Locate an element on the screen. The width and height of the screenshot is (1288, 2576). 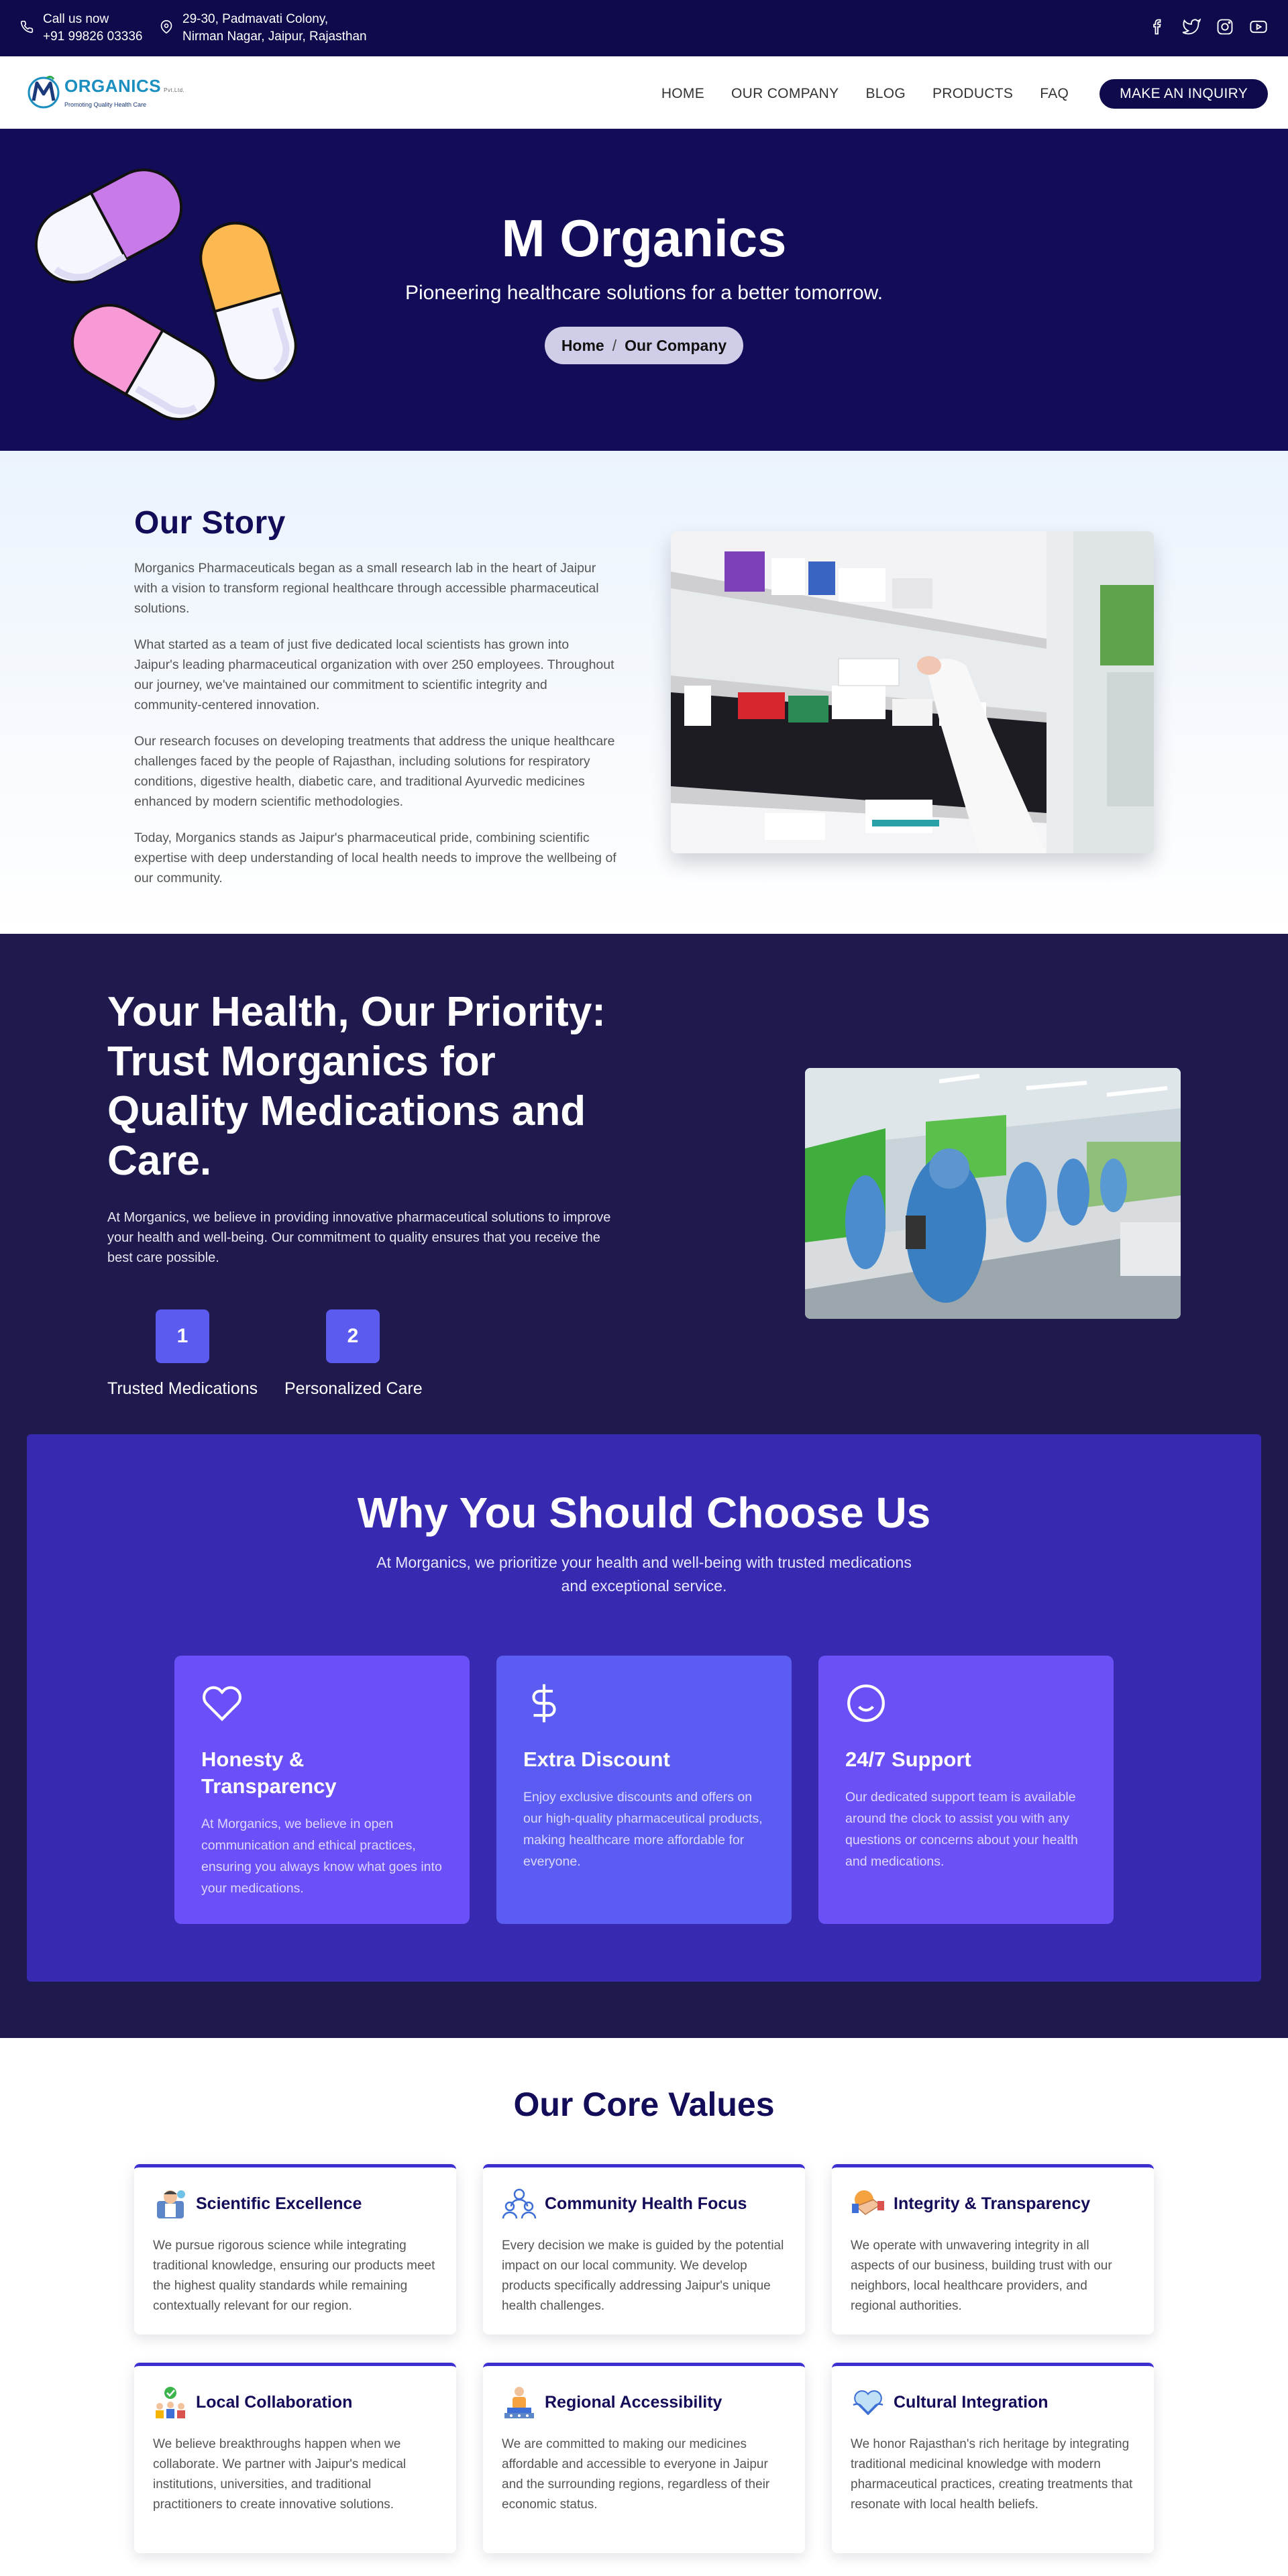
values-title: Our Core Values is located at coordinates (644, 2104).